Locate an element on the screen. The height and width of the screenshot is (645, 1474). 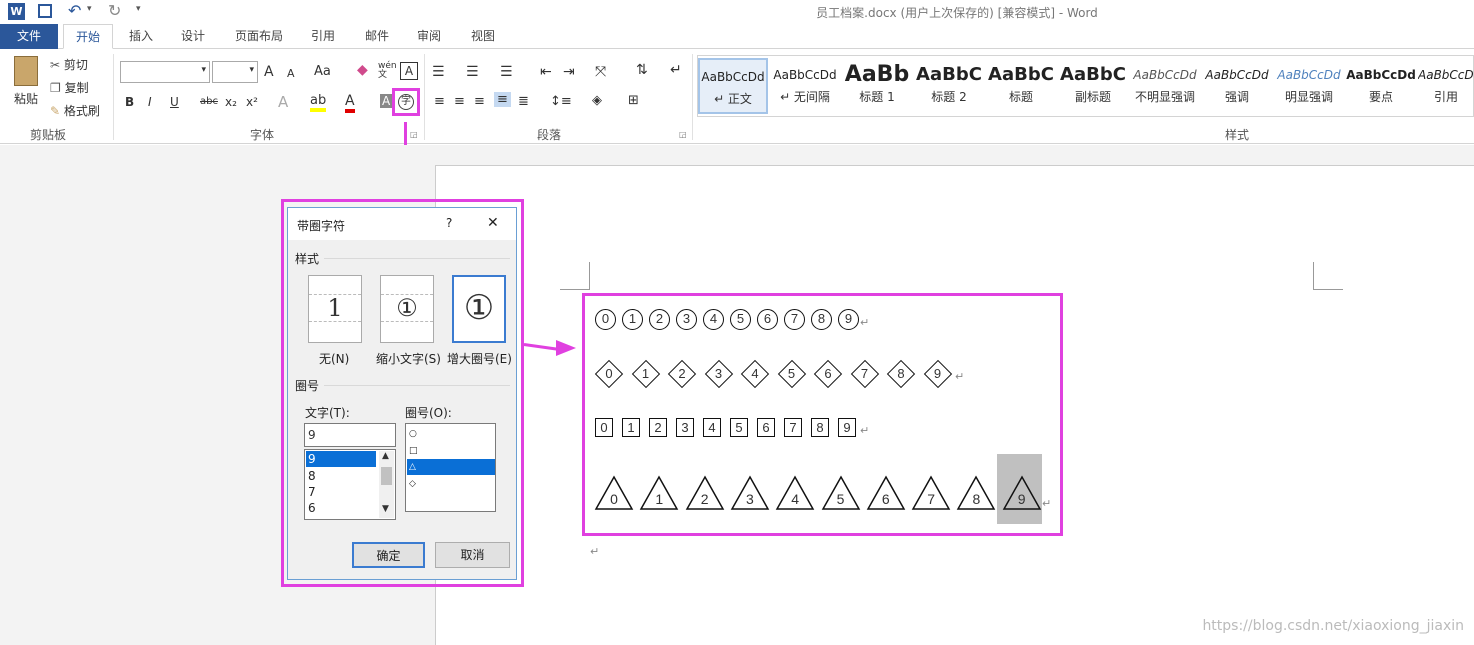
ok-button: 确定 is located at coordinates (388, 555).